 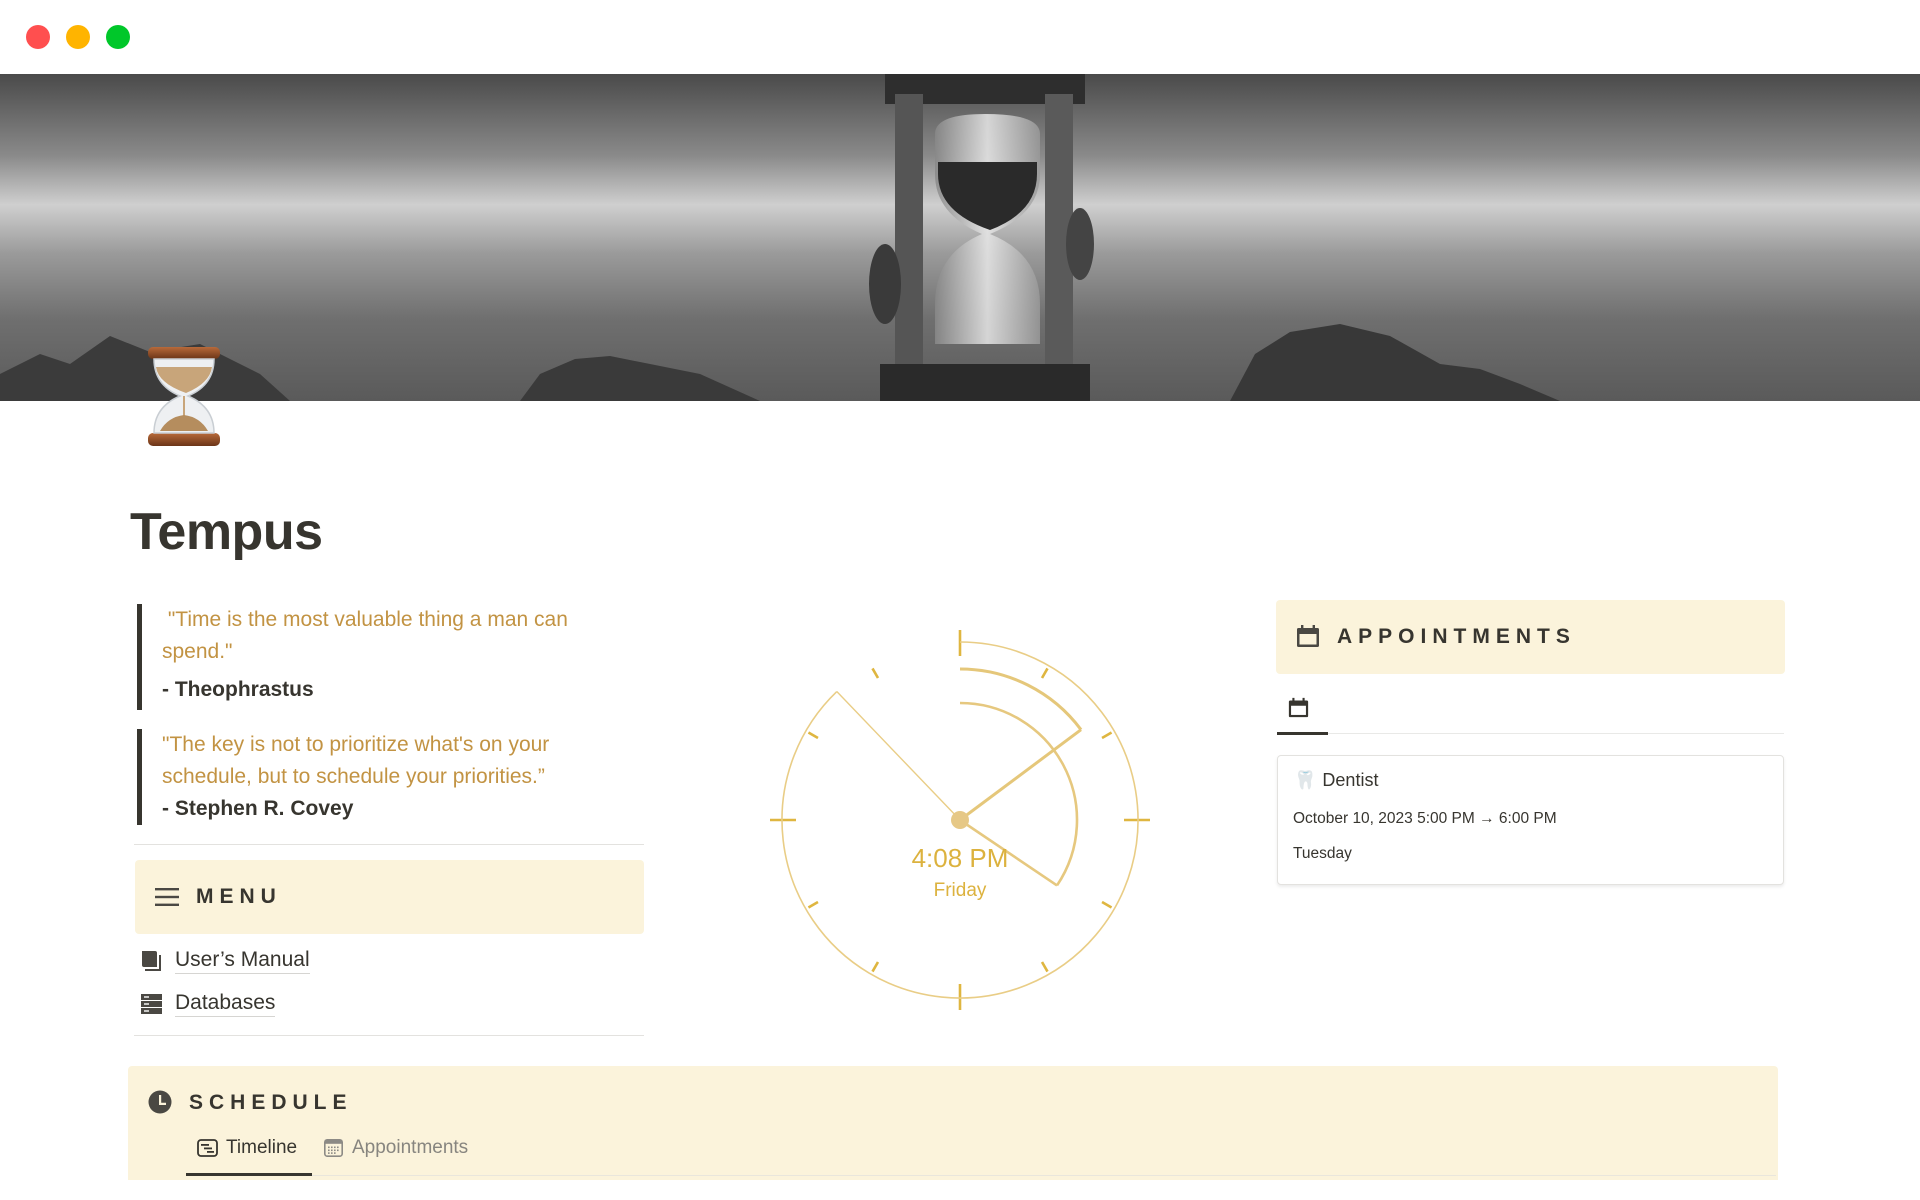 I want to click on quote-text-line: spend.", so click(x=197, y=651).